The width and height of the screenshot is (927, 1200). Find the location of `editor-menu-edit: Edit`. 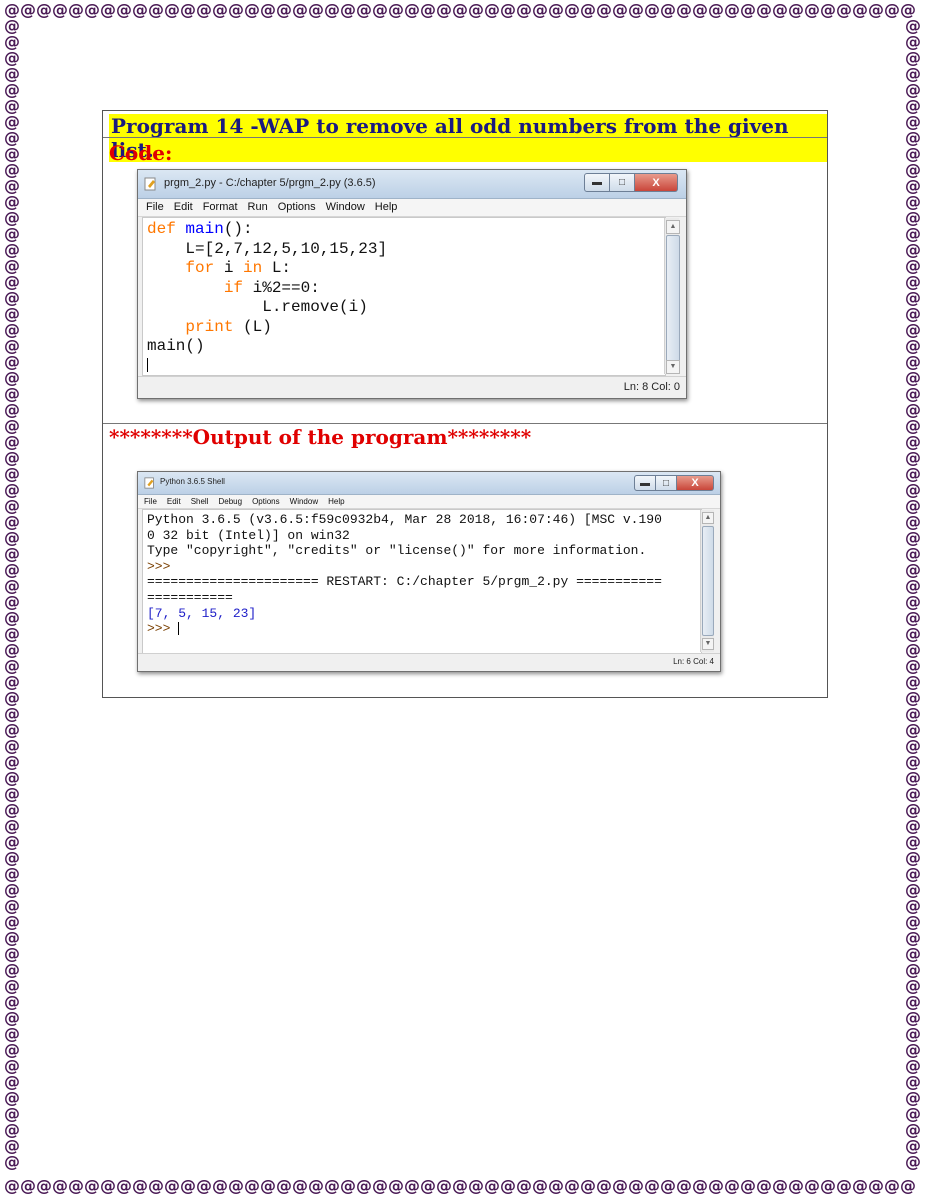

editor-menu-edit: Edit is located at coordinates (183, 207).